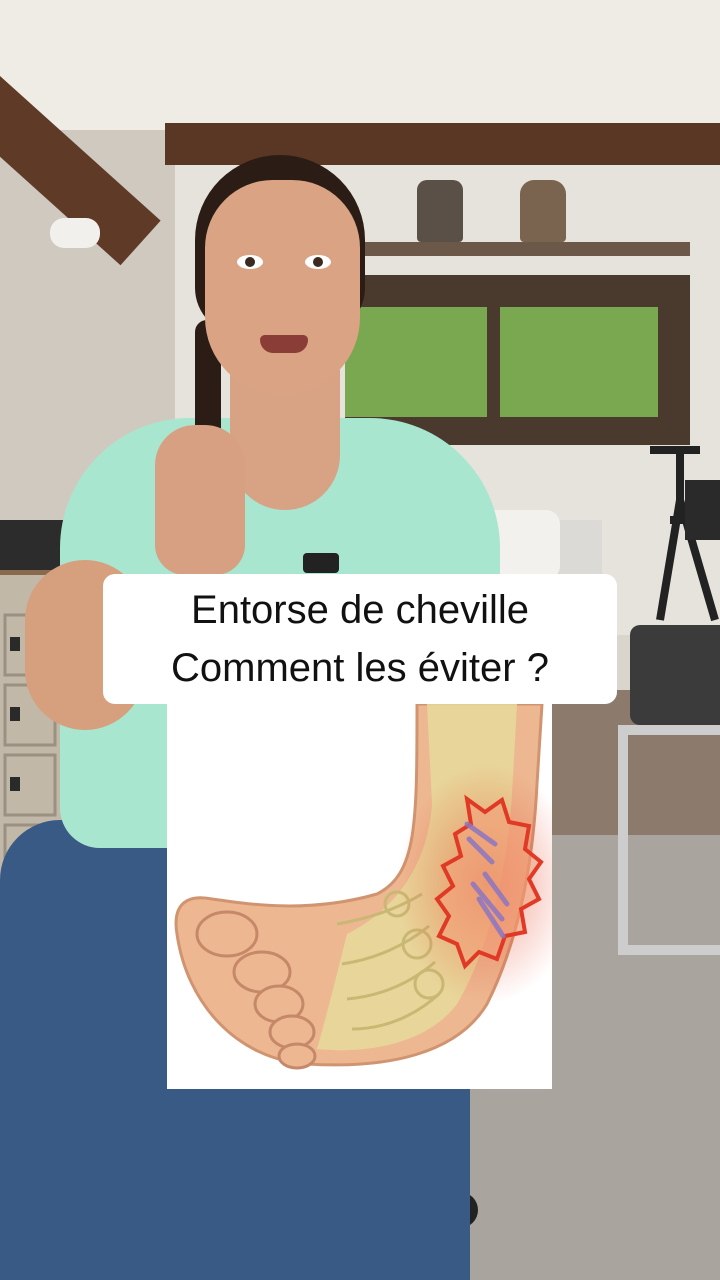 The height and width of the screenshot is (1280, 720). Describe the element at coordinates (442, 144) in the screenshot. I see `ceiling-beam` at that location.